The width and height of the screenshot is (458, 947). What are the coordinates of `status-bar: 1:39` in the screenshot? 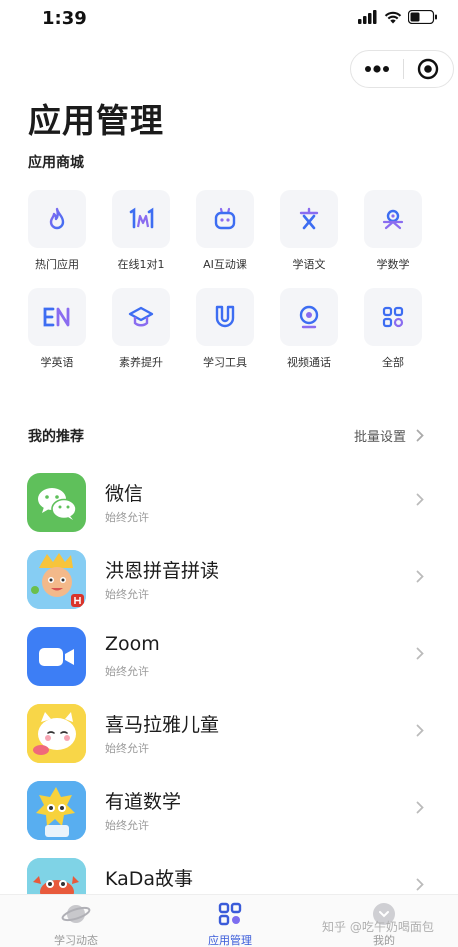 It's located at (229, 20).